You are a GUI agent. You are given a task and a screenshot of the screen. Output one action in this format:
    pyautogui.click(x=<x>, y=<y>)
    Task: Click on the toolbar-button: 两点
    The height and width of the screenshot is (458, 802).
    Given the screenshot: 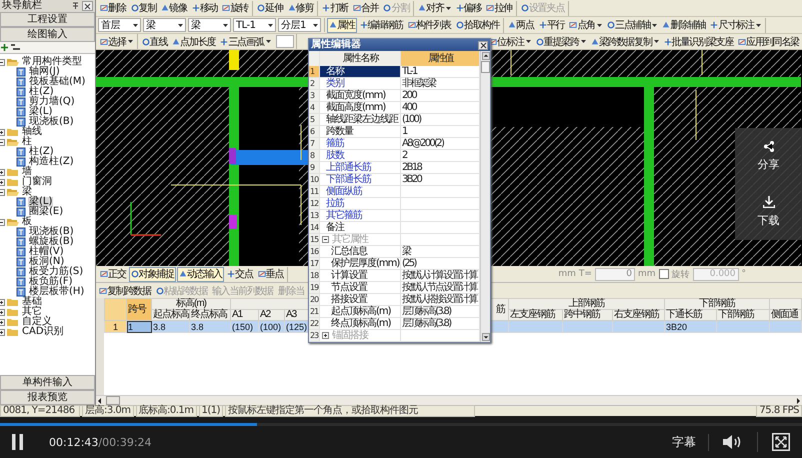 What is the action you would take?
    pyautogui.click(x=521, y=25)
    